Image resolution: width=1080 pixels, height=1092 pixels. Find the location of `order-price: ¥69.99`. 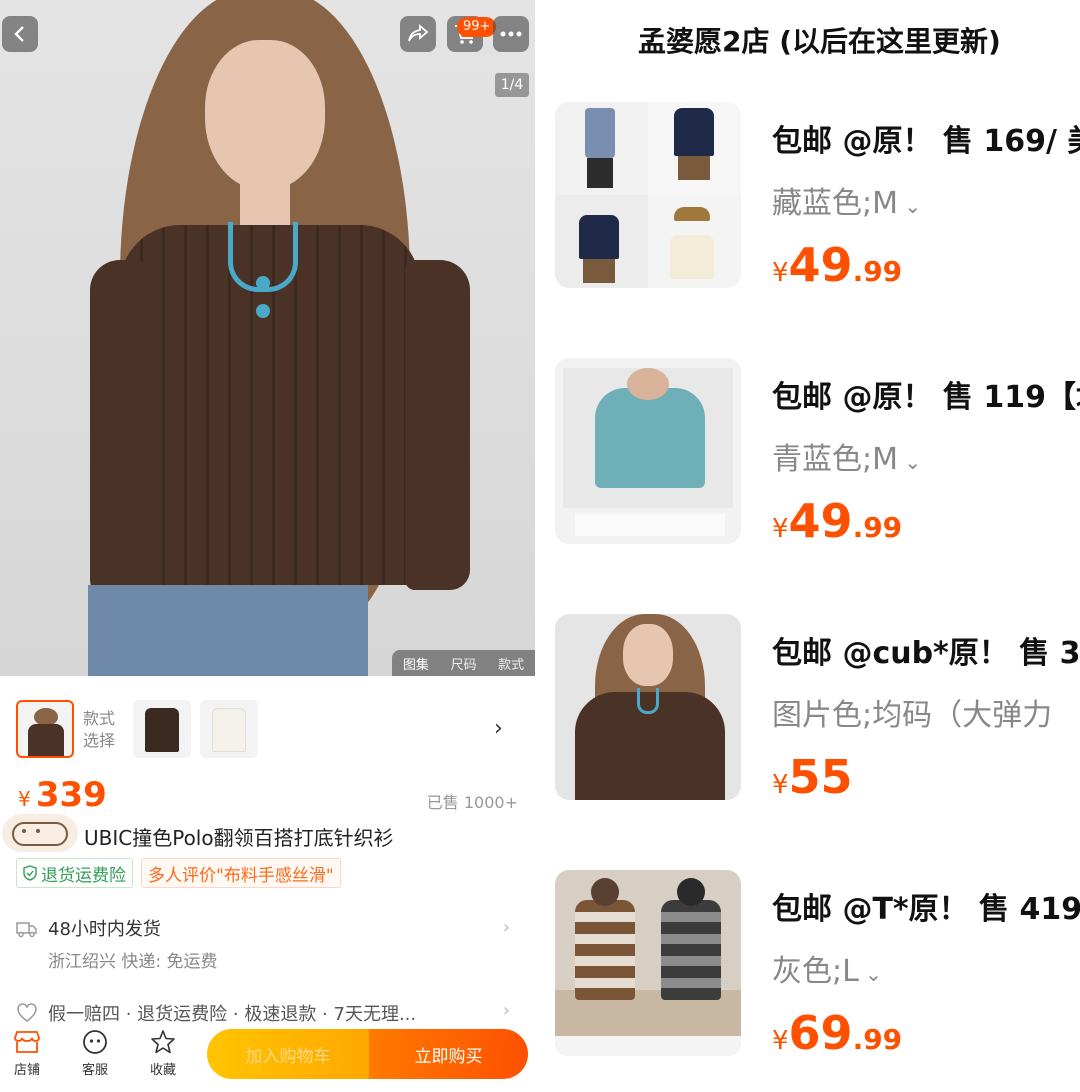

order-price: ¥69.99 is located at coordinates (837, 1033).